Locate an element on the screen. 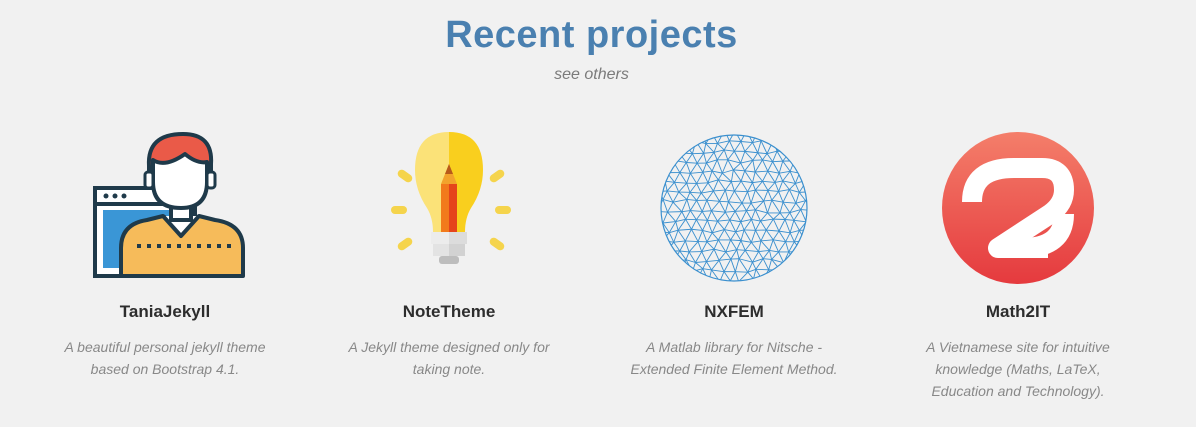 This screenshot has height=427, width=1196. person-with-browser-icon is located at coordinates (169, 205).